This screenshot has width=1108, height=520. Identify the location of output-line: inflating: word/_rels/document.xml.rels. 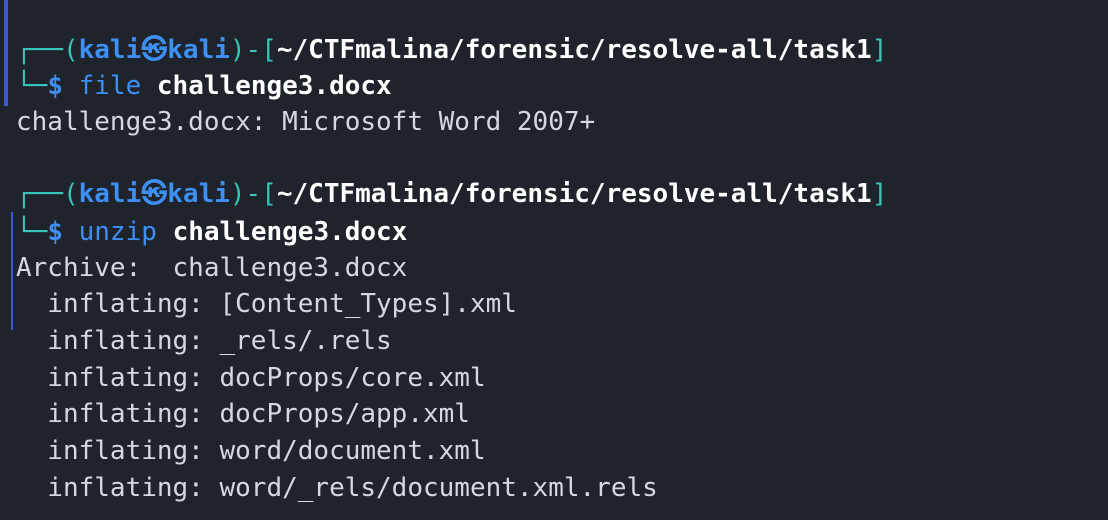
(337, 488).